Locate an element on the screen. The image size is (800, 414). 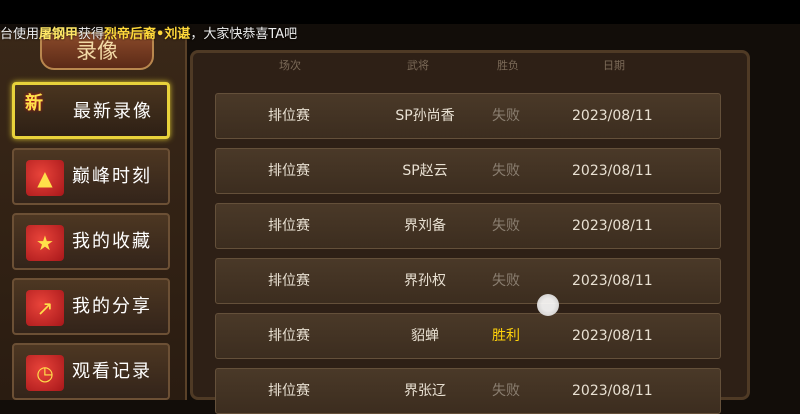
nav-watch-history: ◷ 观看记录 is located at coordinates (91, 371).